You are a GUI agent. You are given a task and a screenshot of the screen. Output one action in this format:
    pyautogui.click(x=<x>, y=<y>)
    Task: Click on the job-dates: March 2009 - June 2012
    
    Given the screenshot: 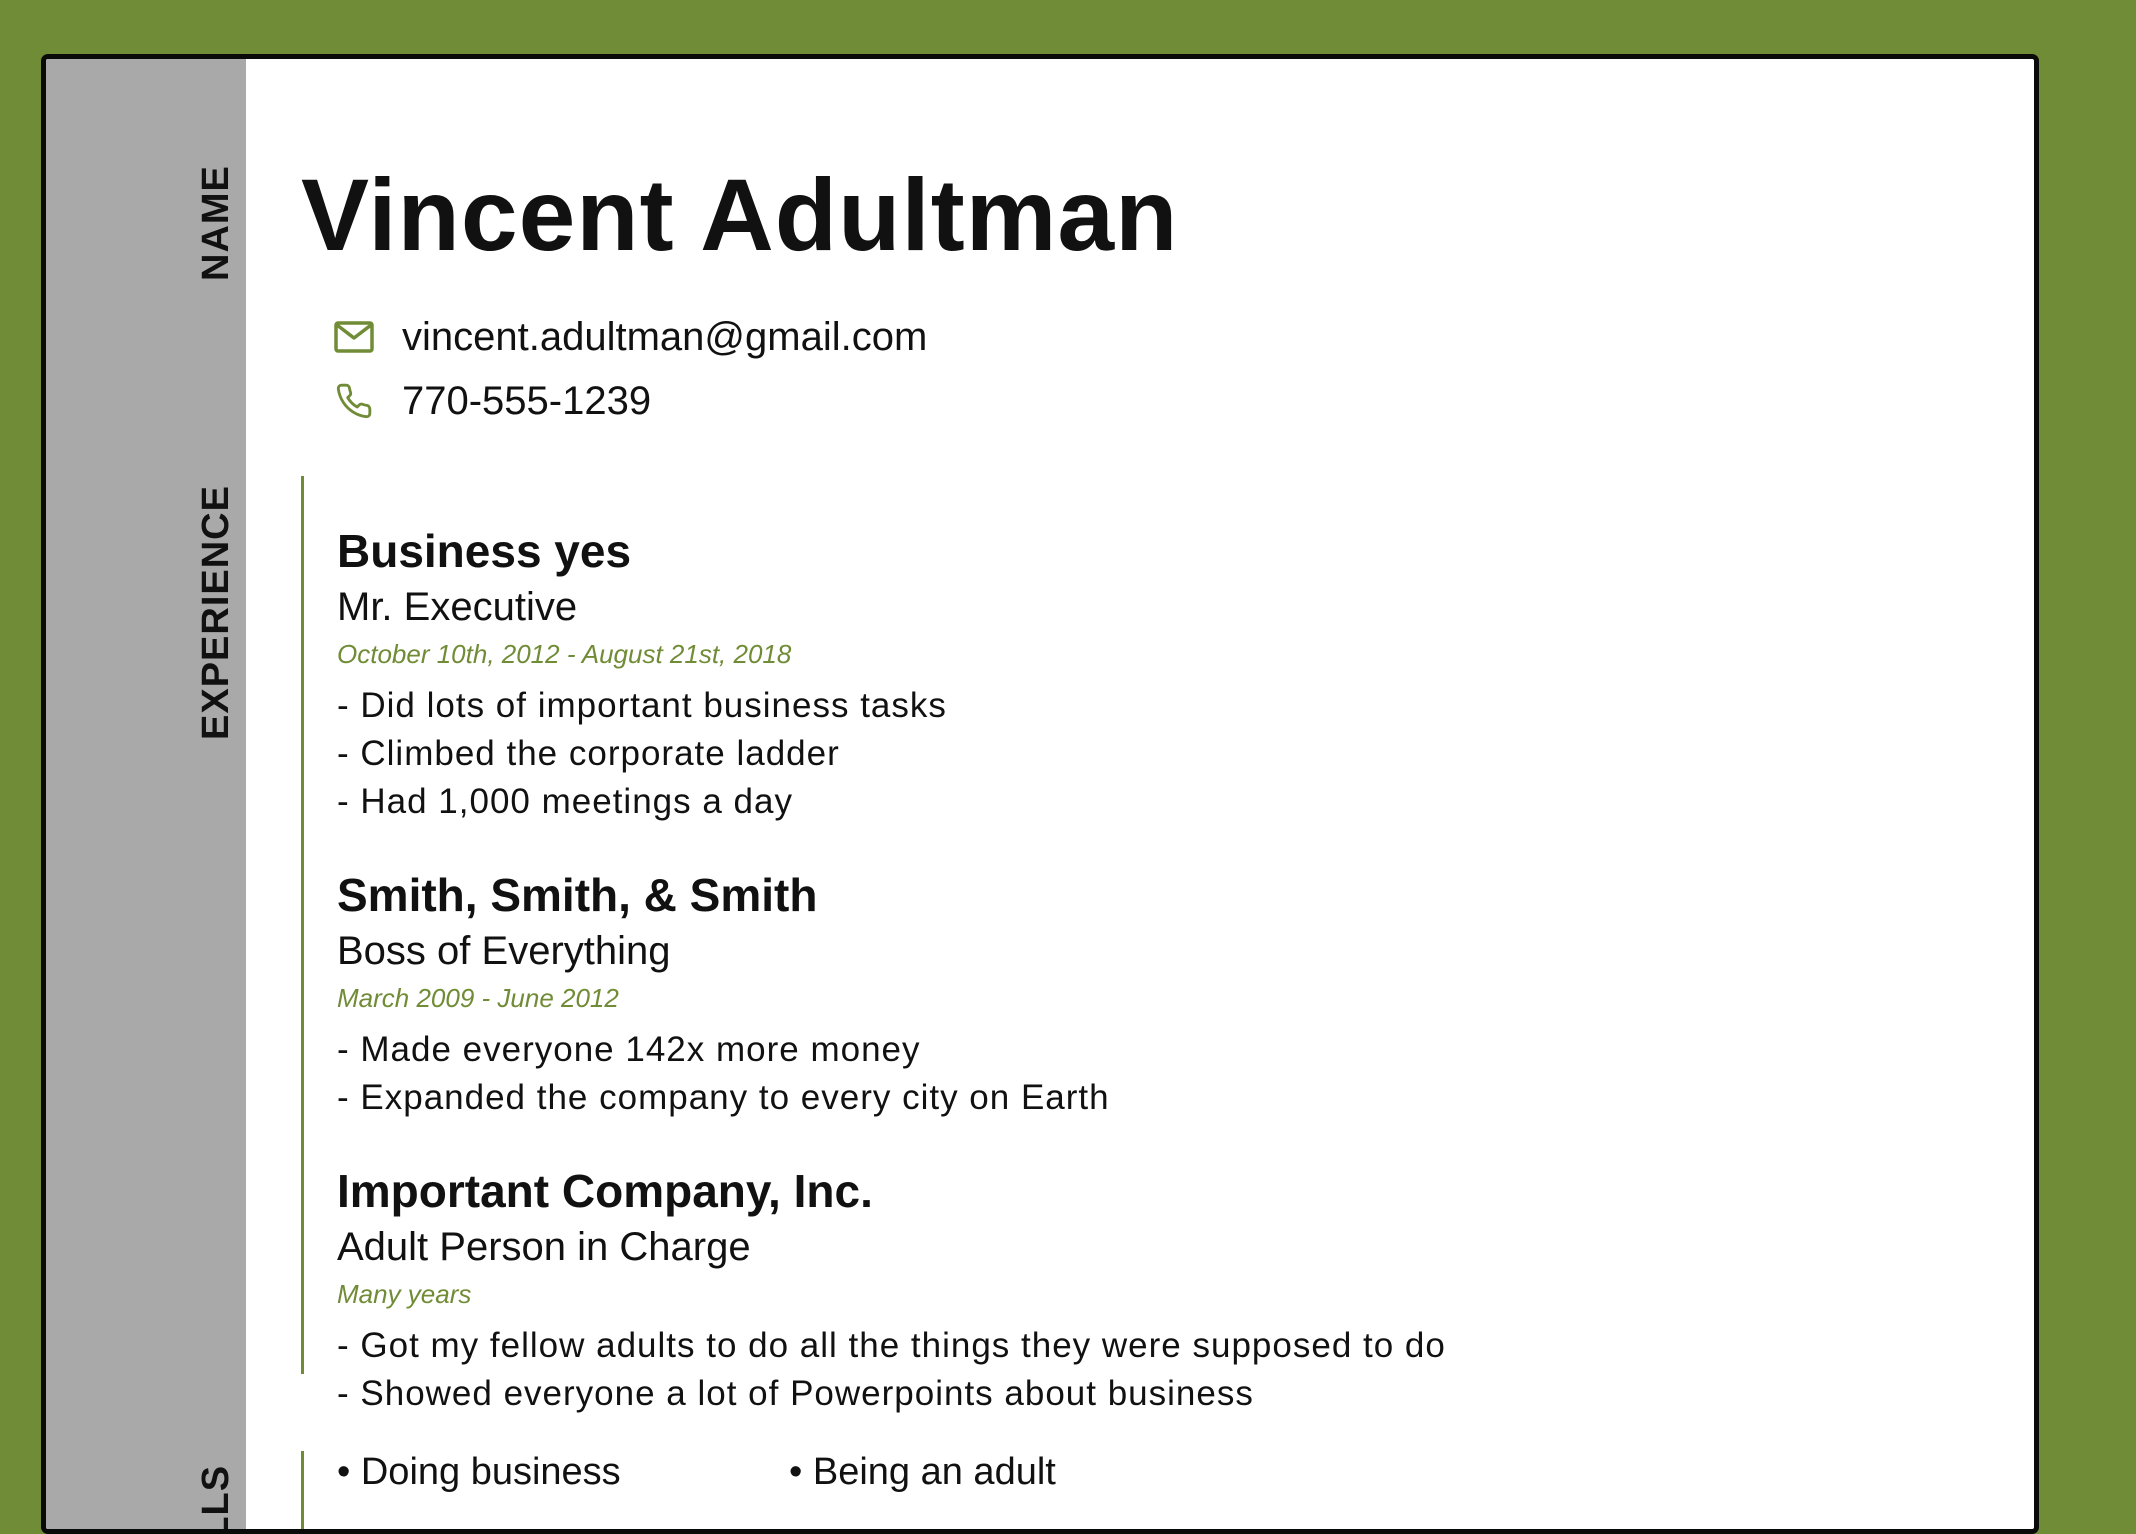 What is the action you would take?
    pyautogui.click(x=478, y=998)
    